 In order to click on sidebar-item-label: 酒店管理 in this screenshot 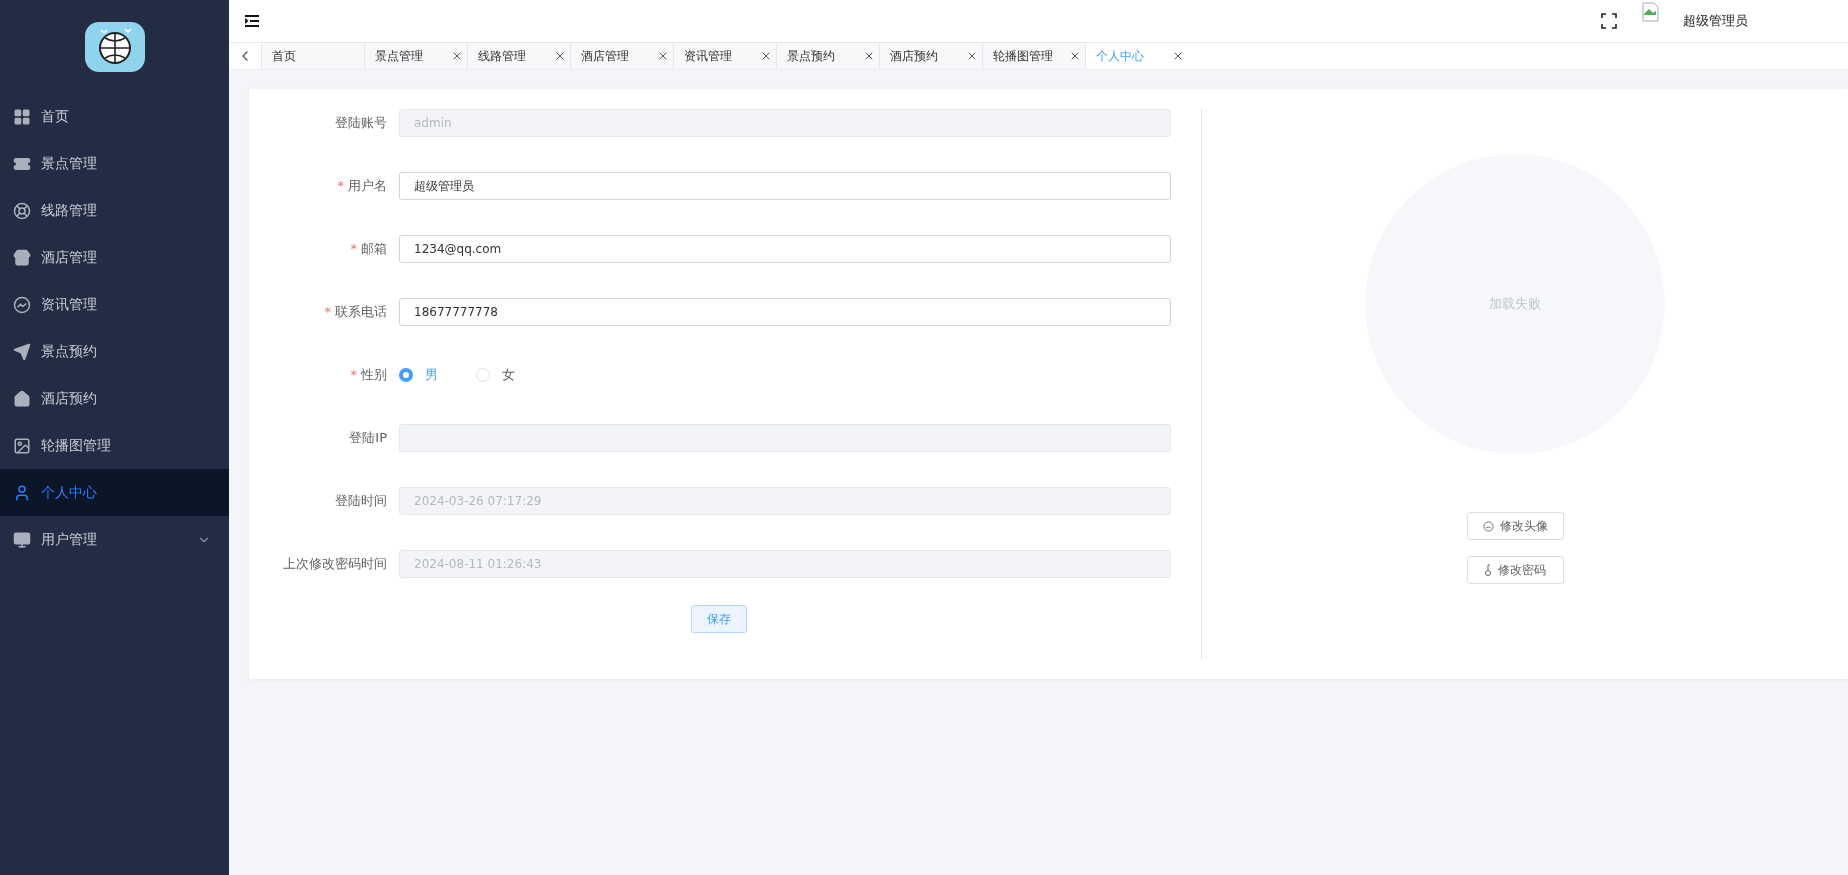, I will do `click(69, 257)`.